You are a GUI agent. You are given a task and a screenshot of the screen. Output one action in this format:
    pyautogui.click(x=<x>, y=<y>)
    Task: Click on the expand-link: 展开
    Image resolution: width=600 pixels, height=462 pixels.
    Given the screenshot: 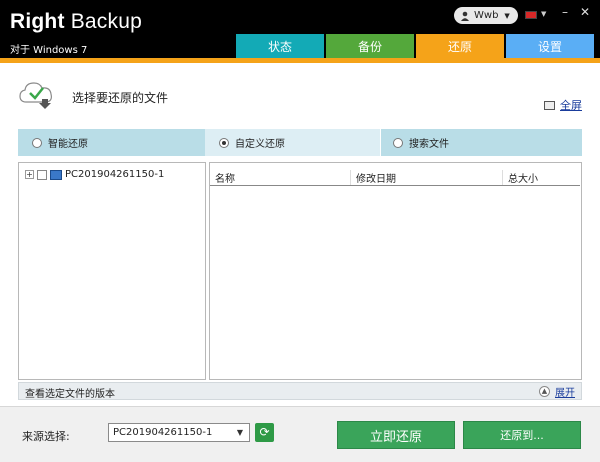 What is the action you would take?
    pyautogui.click(x=565, y=391)
    